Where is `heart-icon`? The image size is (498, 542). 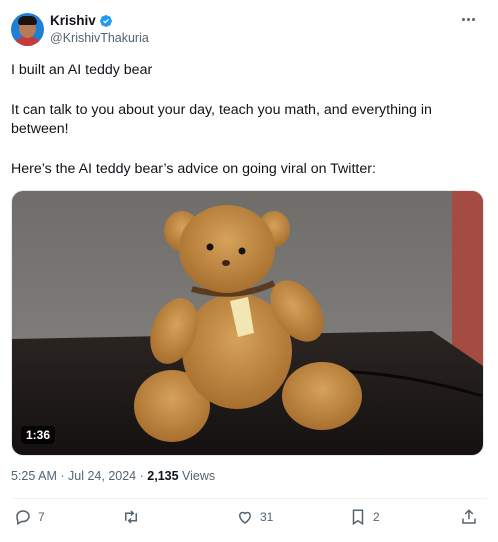 heart-icon is located at coordinates (245, 517).